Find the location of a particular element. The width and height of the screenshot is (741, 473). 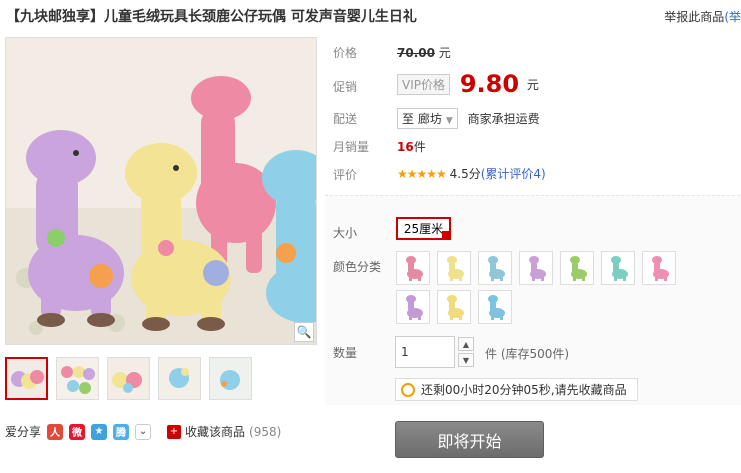

rating-score: 4.5分 is located at coordinates (465, 174).